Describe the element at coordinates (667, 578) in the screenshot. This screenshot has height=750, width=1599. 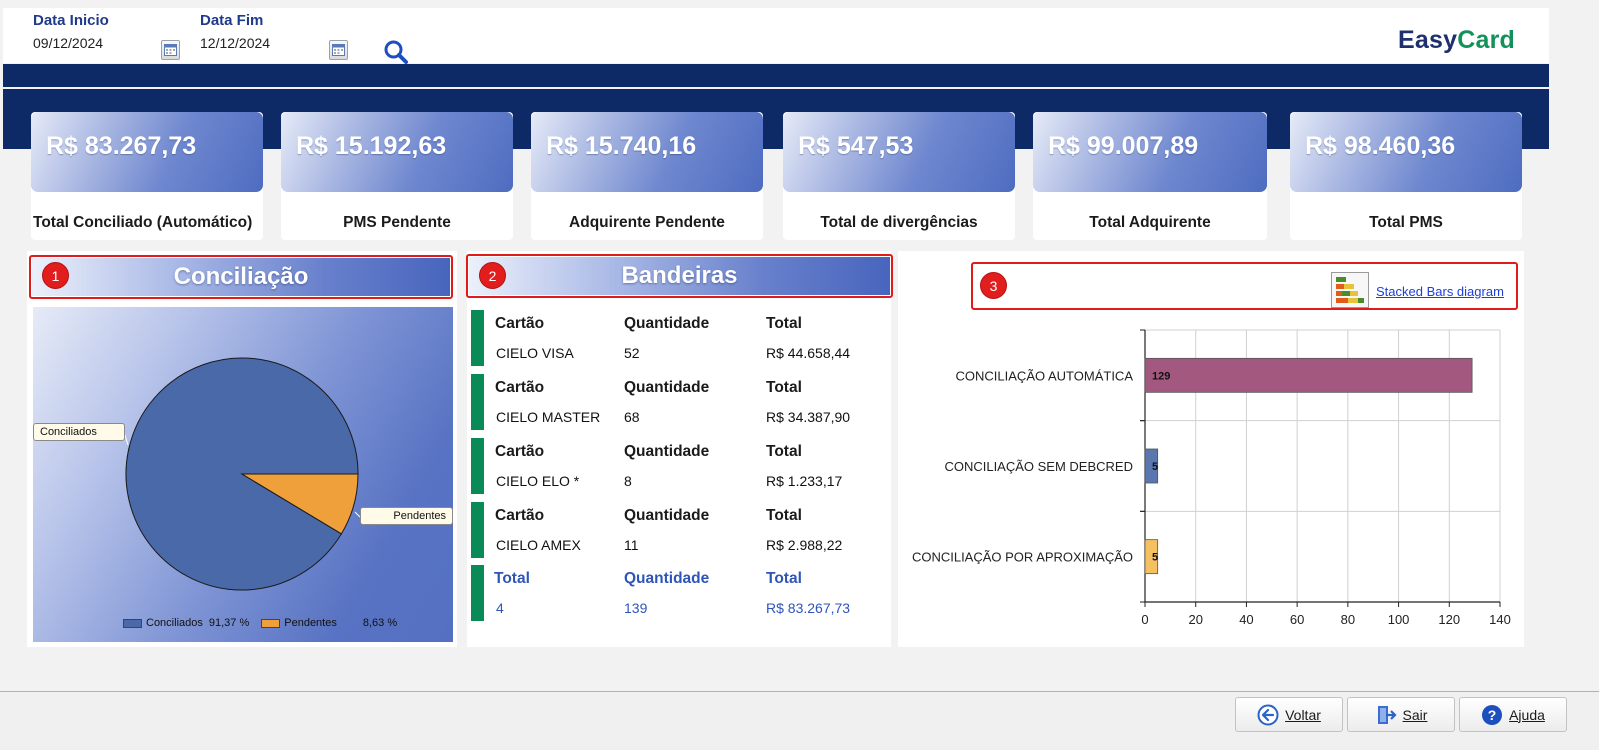
I see `total-header-qty: Quantidade` at that location.